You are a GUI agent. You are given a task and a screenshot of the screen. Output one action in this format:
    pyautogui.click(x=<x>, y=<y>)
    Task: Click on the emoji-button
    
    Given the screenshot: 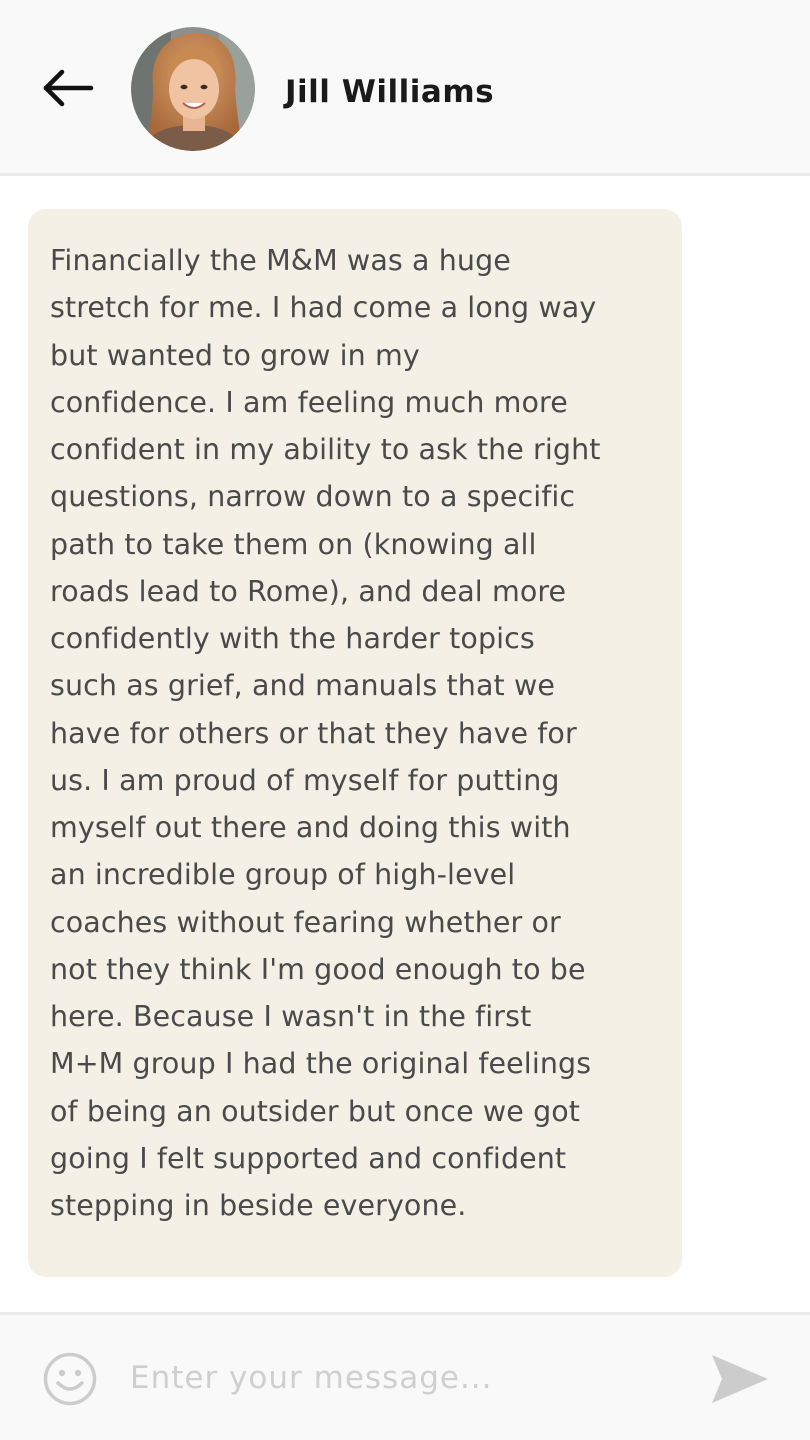 What is the action you would take?
    pyautogui.click(x=70, y=1379)
    